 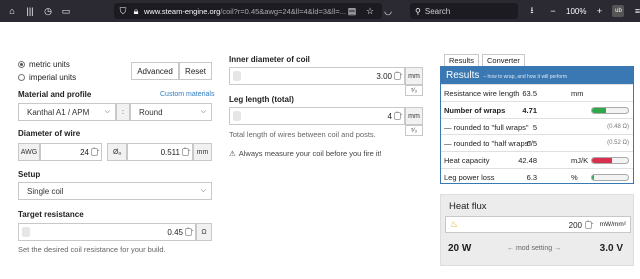 What do you see at coordinates (418, 11) in the screenshot?
I see `search-icon: ⚲` at bounding box center [418, 11].